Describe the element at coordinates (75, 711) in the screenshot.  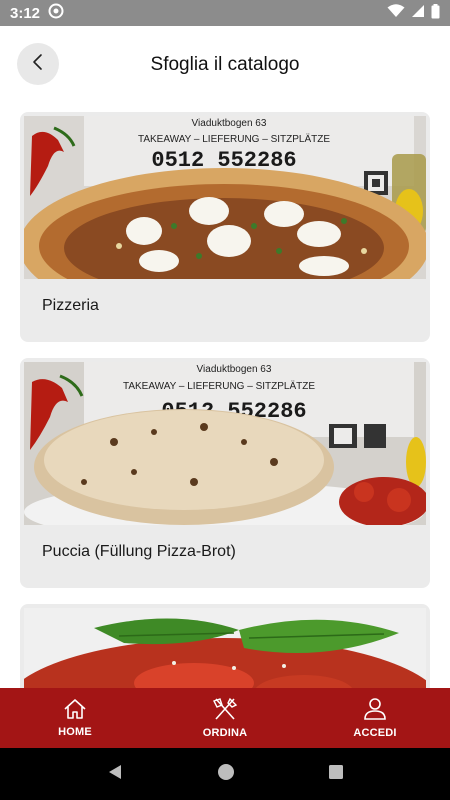
I see `home-icon` at that location.